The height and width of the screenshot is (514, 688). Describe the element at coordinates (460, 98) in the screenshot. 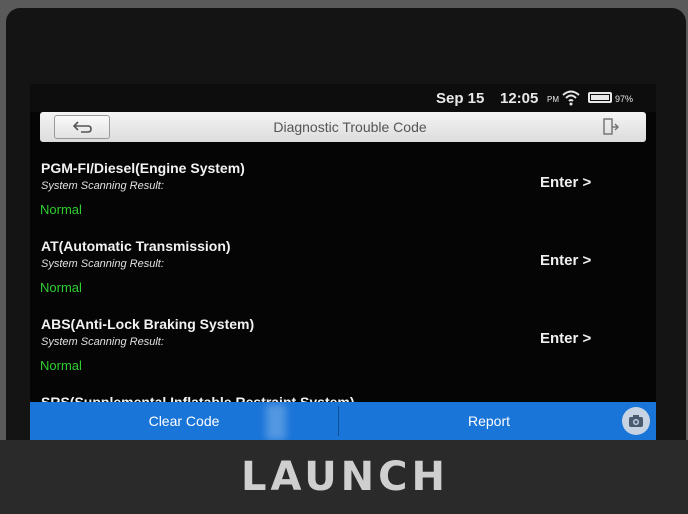

I see `status-date: Sep 15` at that location.